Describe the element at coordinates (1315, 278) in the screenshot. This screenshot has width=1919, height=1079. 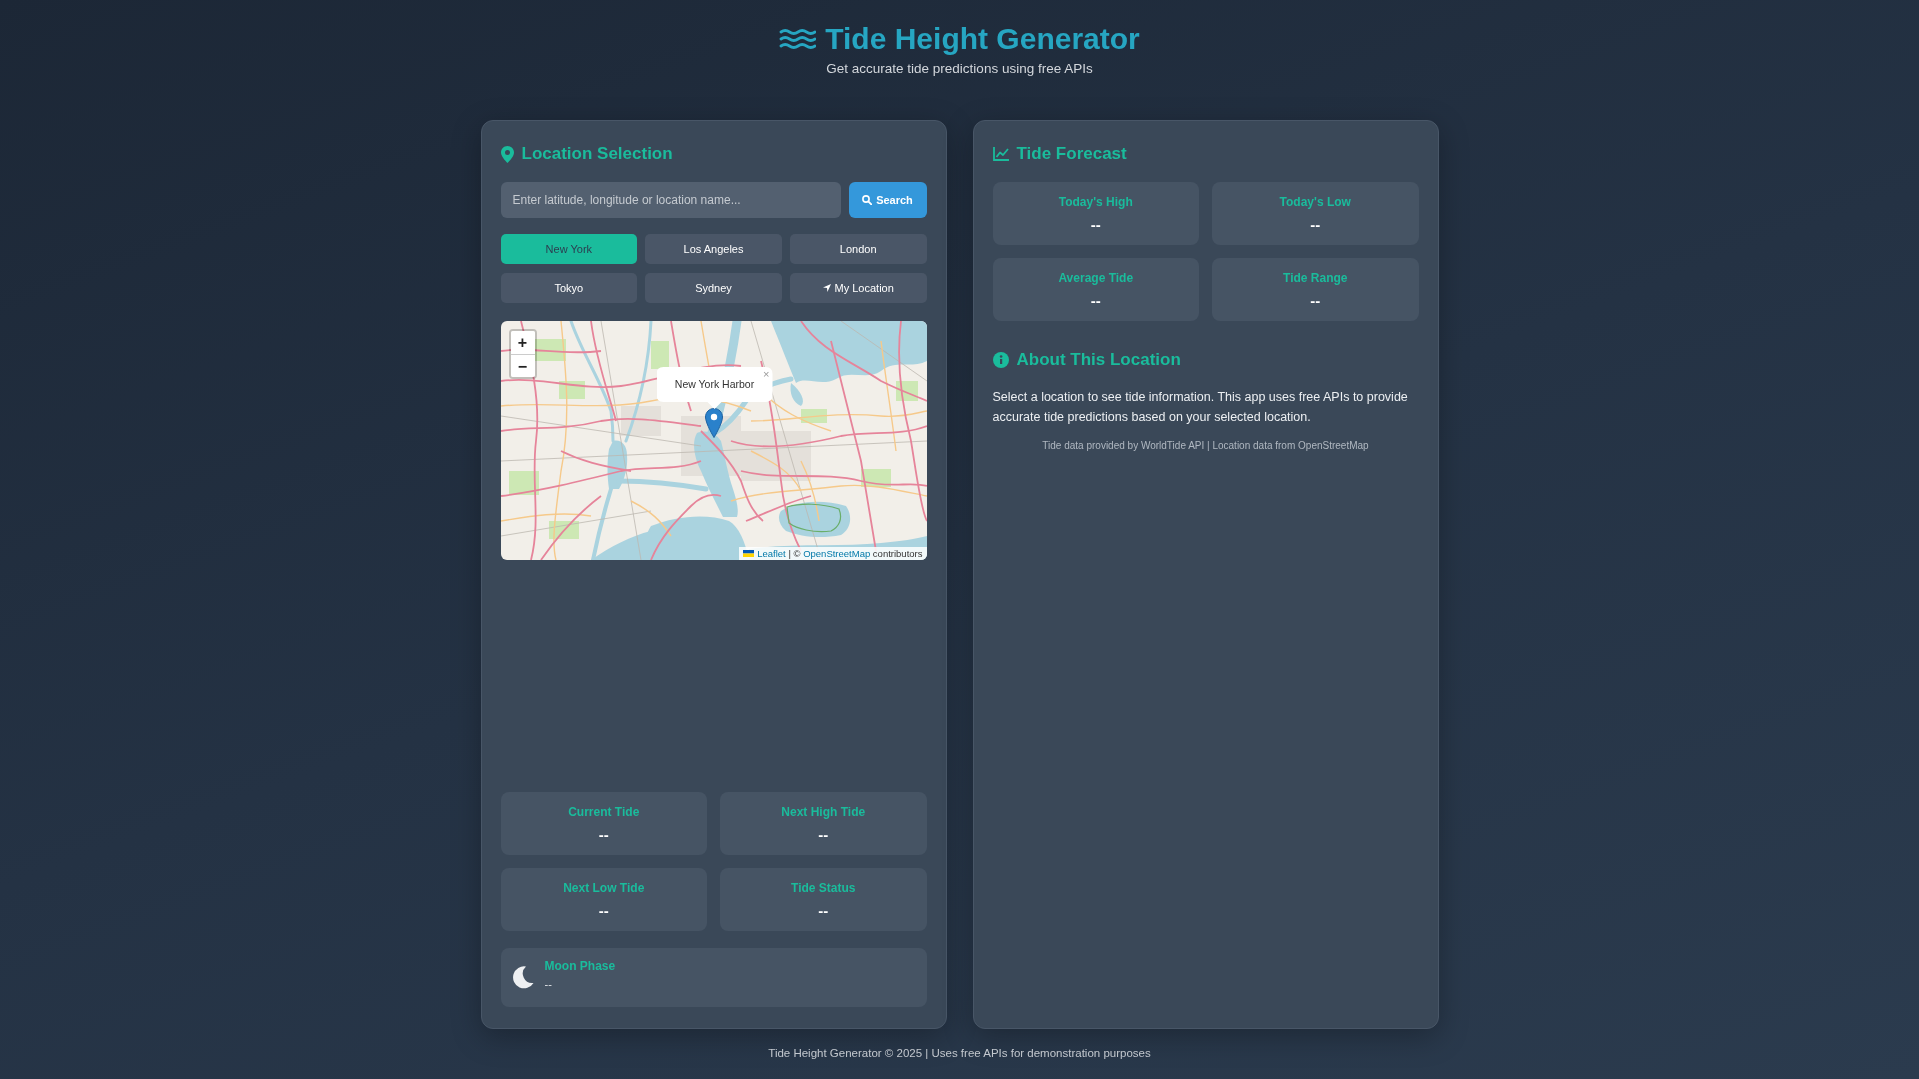
I see `stat-label: Tide Range` at that location.